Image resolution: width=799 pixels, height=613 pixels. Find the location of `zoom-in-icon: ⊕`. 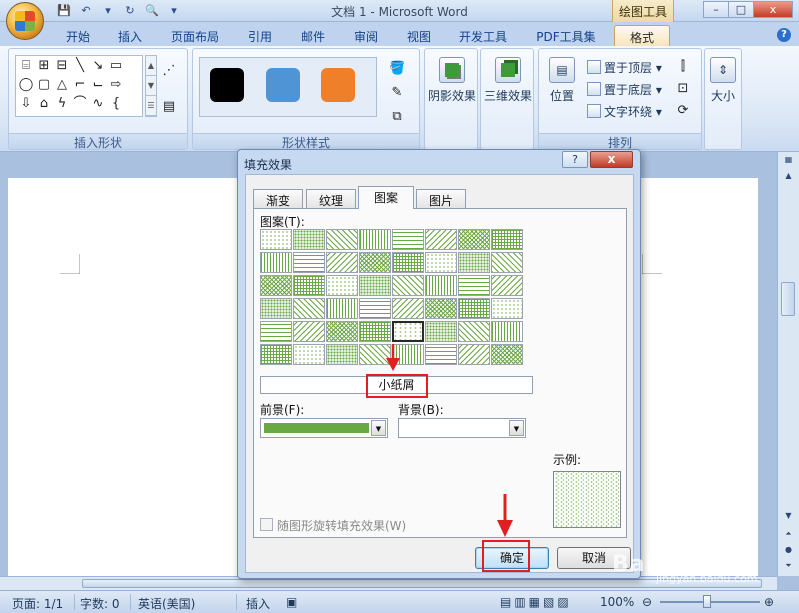

zoom-in-icon: ⊕ is located at coordinates (769, 602).